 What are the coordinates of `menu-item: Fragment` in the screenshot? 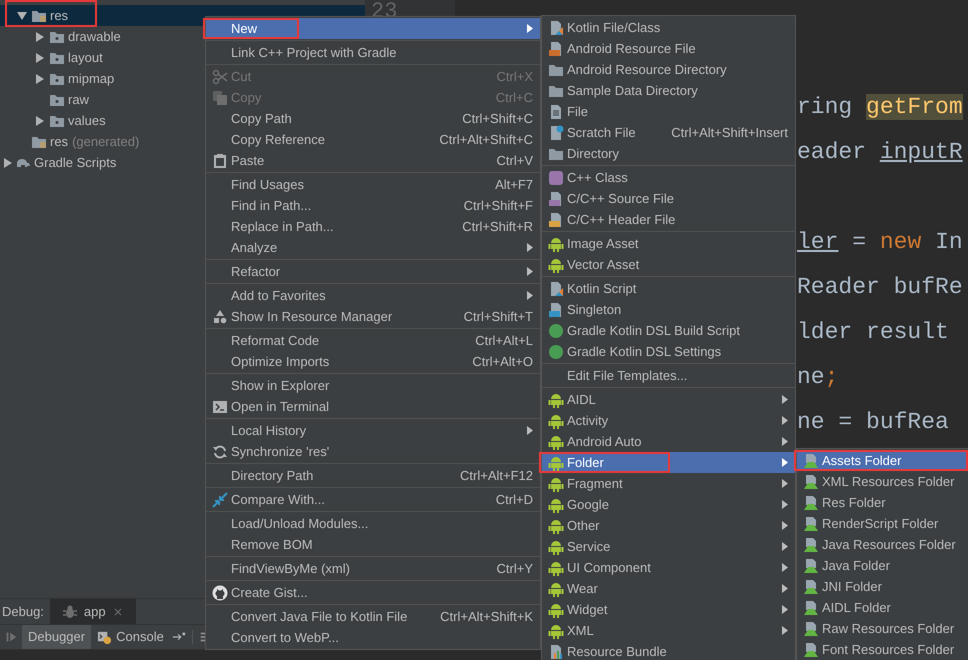 It's located at (668, 483).